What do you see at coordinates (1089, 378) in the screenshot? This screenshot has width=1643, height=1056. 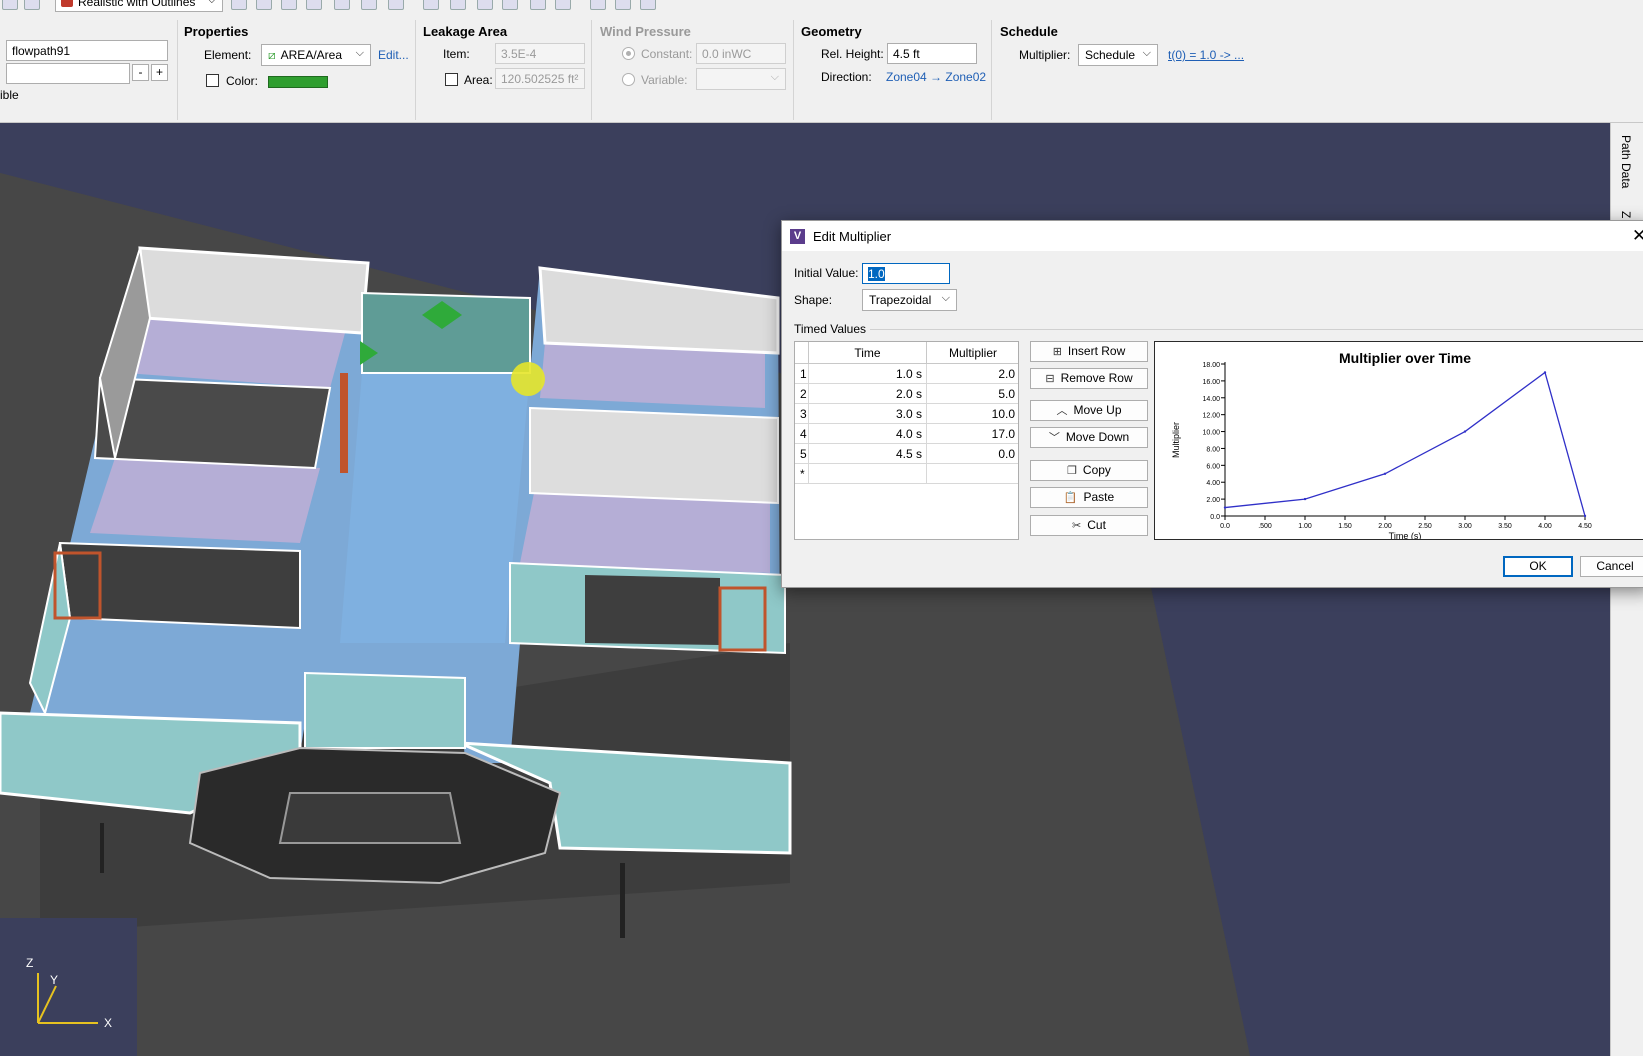 I see `remove-row-button: ⊟ Remove Row` at bounding box center [1089, 378].